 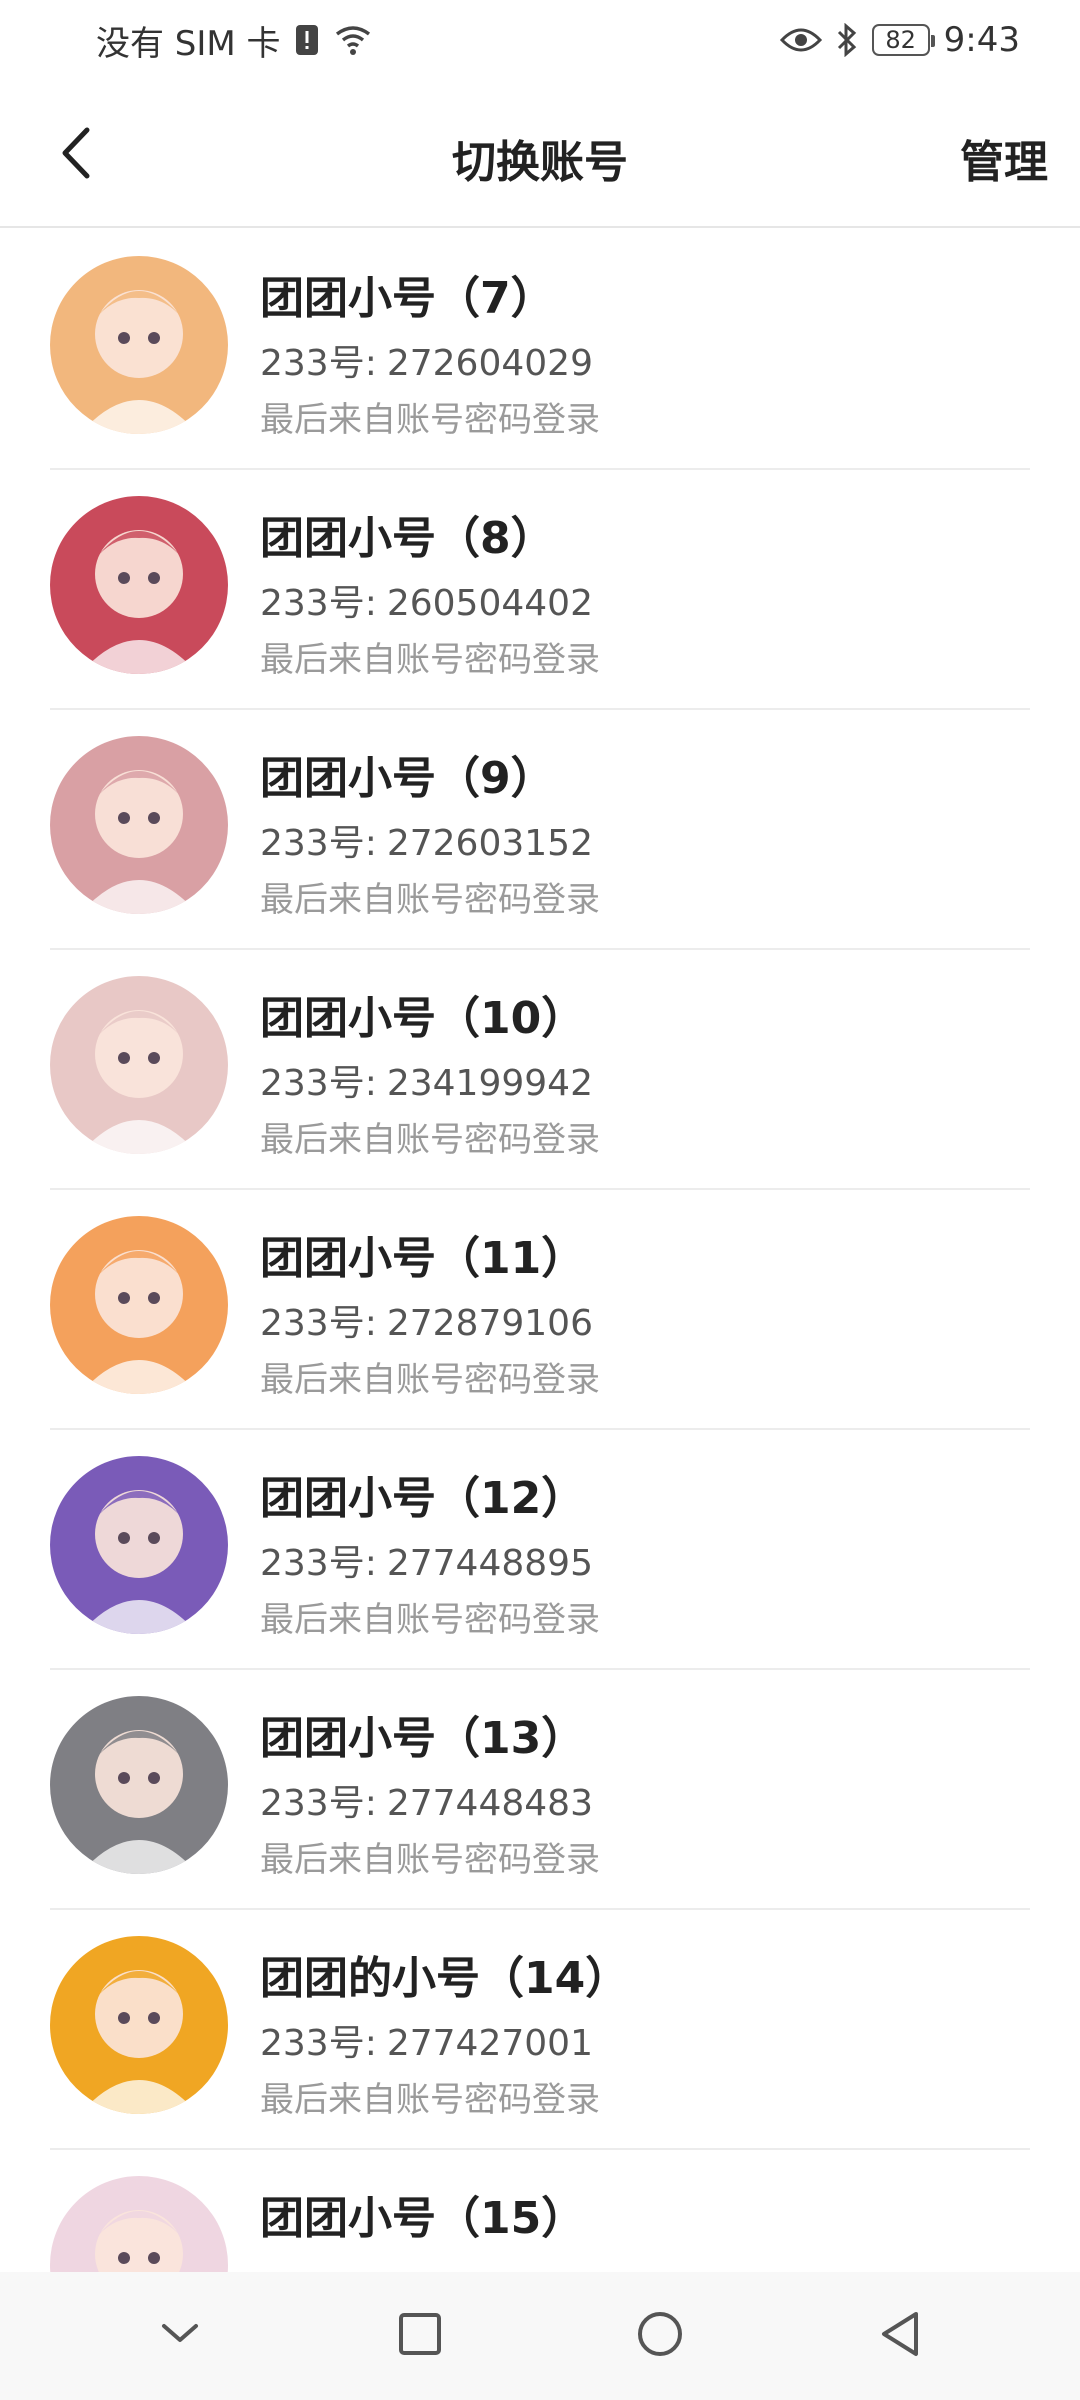 I want to click on manage-button: 管理, so click(x=1004, y=158).